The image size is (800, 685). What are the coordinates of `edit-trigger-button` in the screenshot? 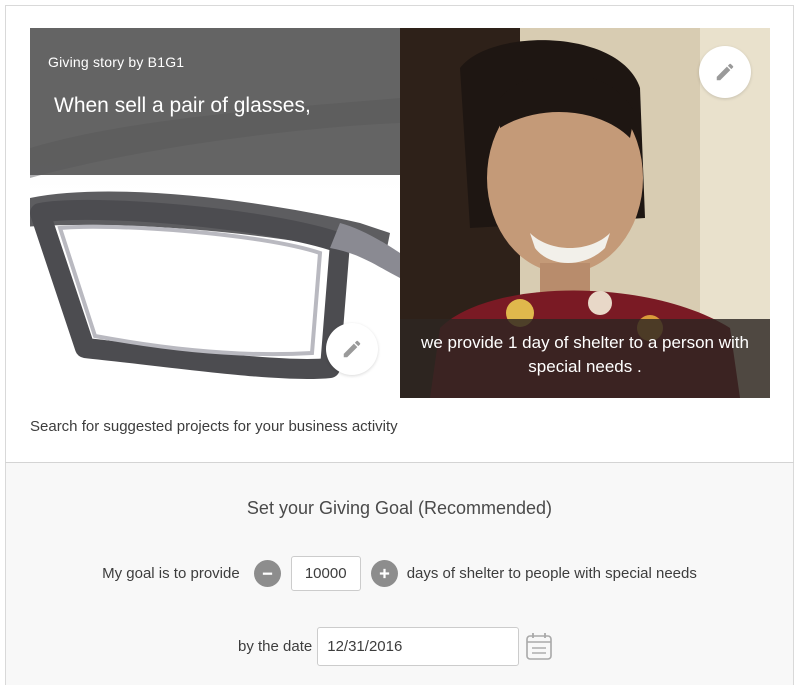 It's located at (352, 349).